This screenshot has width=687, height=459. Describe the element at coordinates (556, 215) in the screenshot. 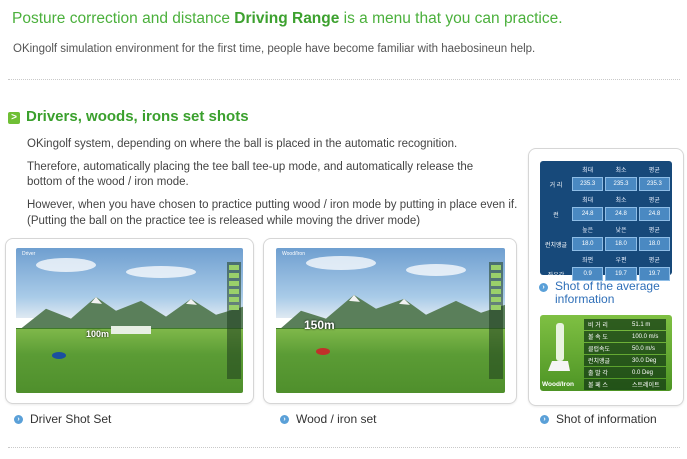

I see `row-label: 런` at that location.